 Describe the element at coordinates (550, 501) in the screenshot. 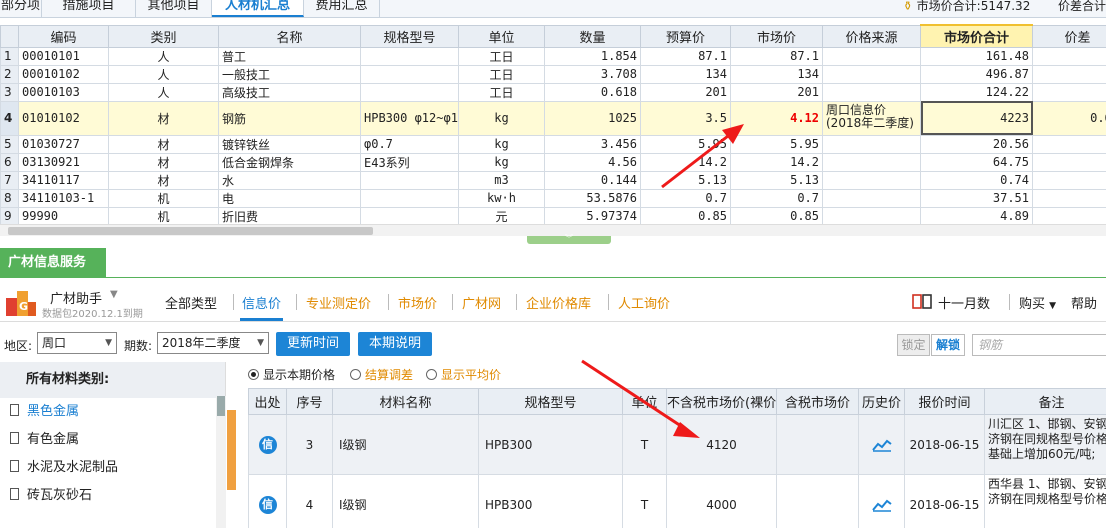

I see `cell-spec: HPB300` at that location.